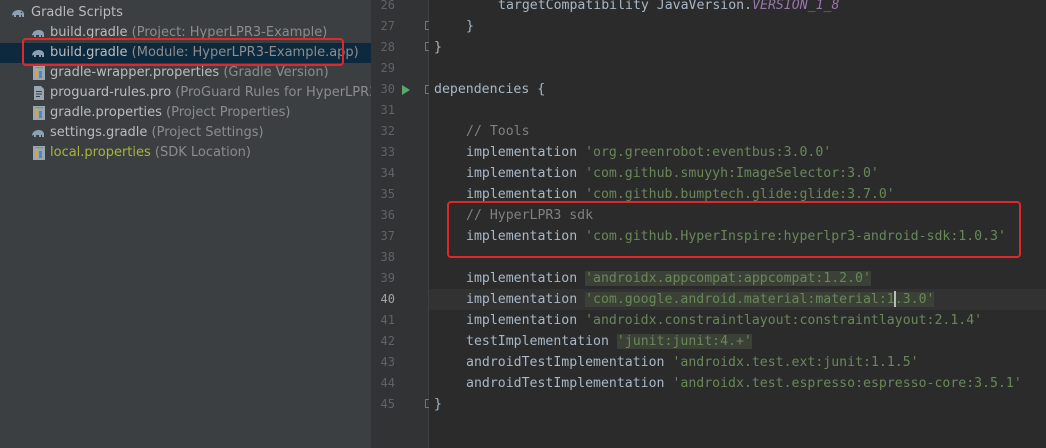 The image size is (1046, 448). What do you see at coordinates (387, 173) in the screenshot?
I see `line-number: 34` at bounding box center [387, 173].